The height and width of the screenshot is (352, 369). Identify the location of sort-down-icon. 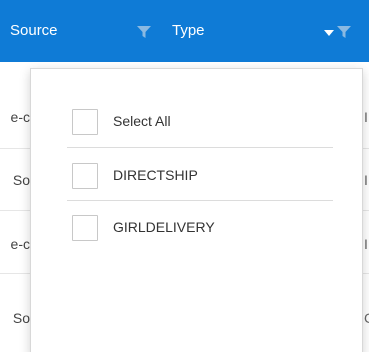
(329, 33).